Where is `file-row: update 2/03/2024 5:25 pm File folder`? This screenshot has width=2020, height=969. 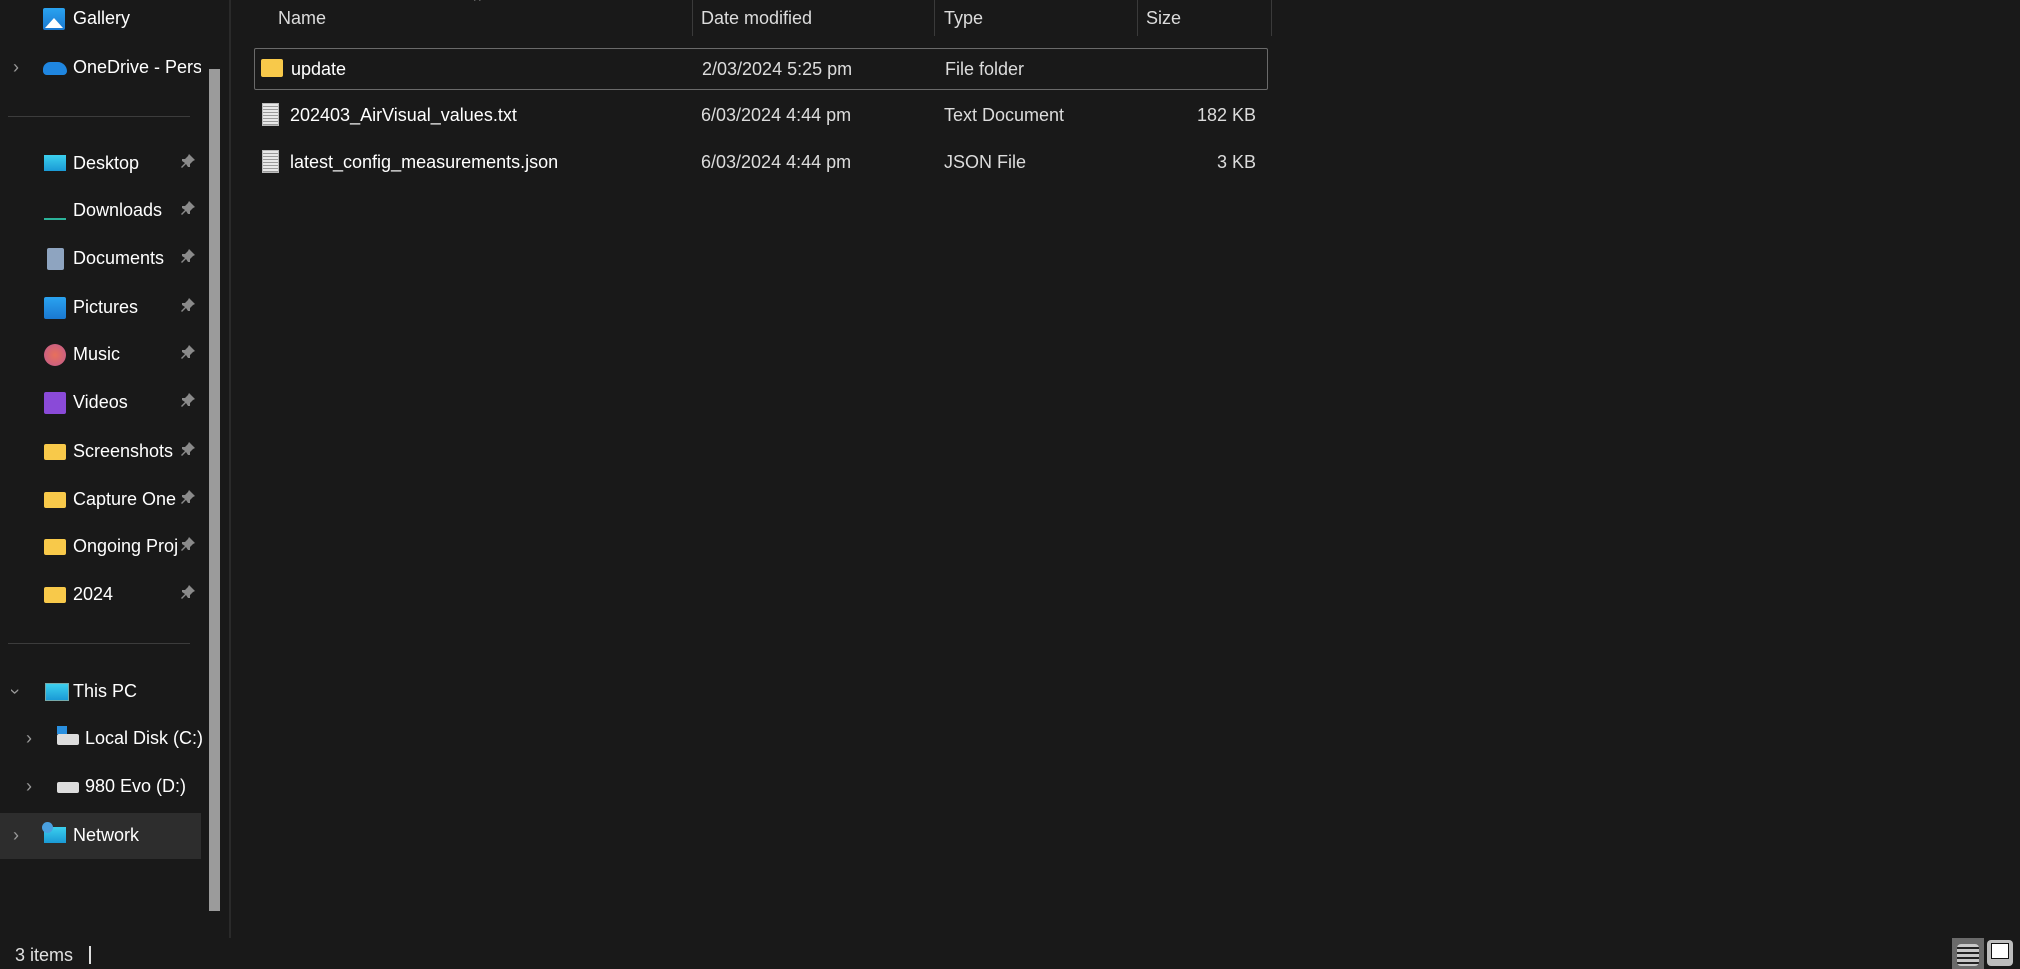 file-row: update 2/03/2024 5:25 pm File folder is located at coordinates (761, 69).